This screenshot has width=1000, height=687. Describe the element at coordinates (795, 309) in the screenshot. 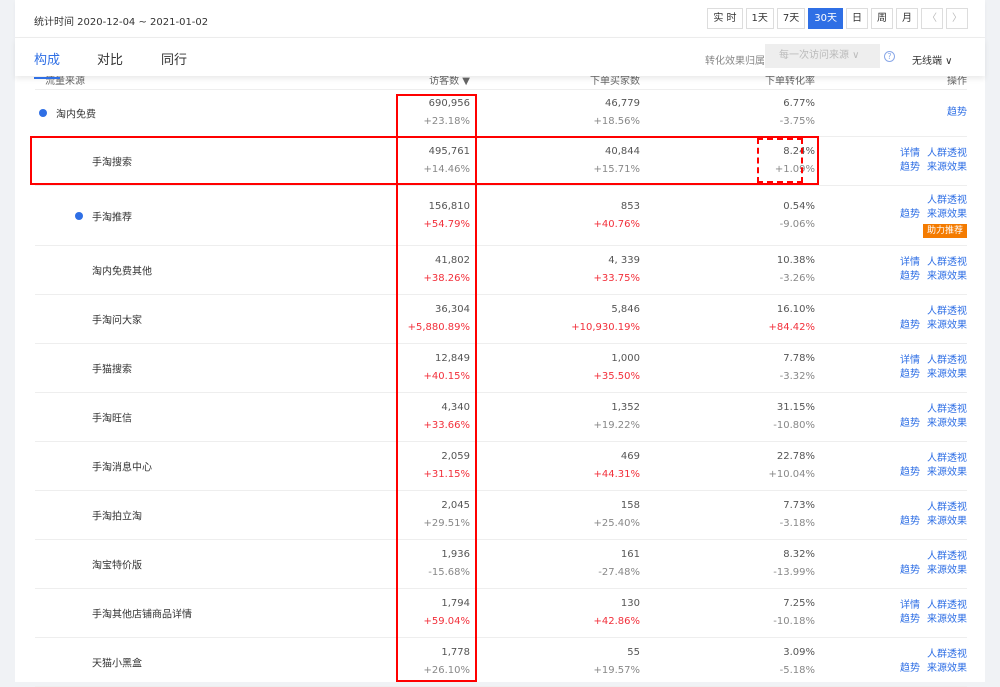

I see `conversion-value: 16.10%` at that location.